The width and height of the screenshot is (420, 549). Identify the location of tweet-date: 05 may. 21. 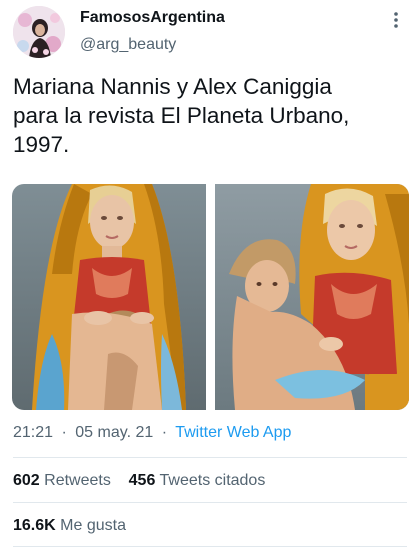
(114, 432).